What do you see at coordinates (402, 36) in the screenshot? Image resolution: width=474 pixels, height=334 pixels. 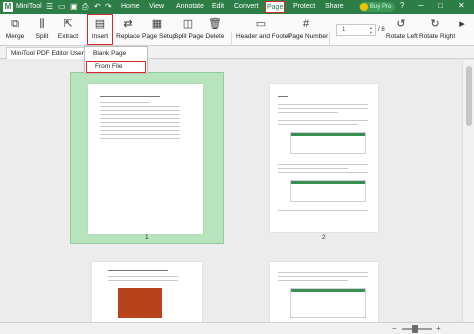 I see `rotate-left-label: Rotate Left` at bounding box center [402, 36].